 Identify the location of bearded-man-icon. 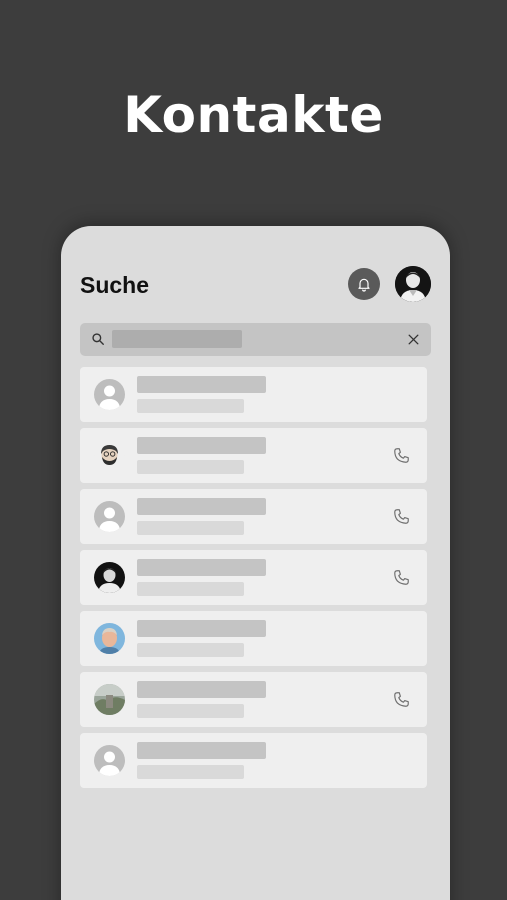
(109, 455).